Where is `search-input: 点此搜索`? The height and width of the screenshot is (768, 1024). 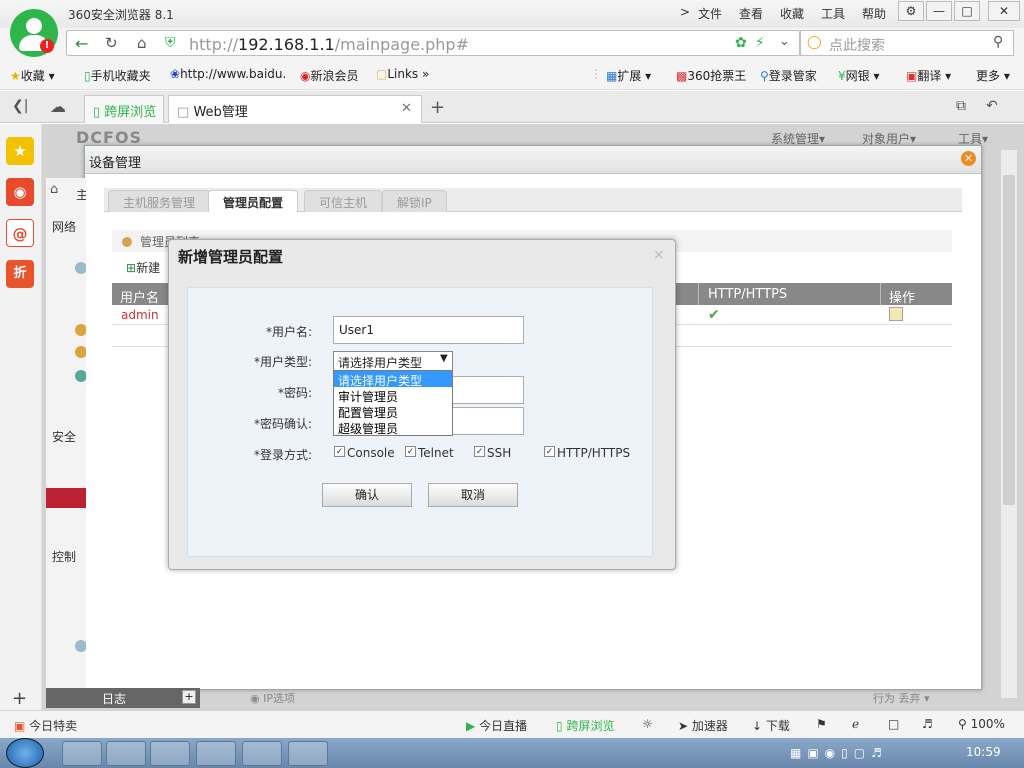 search-input: 点此搜索 is located at coordinates (857, 45).